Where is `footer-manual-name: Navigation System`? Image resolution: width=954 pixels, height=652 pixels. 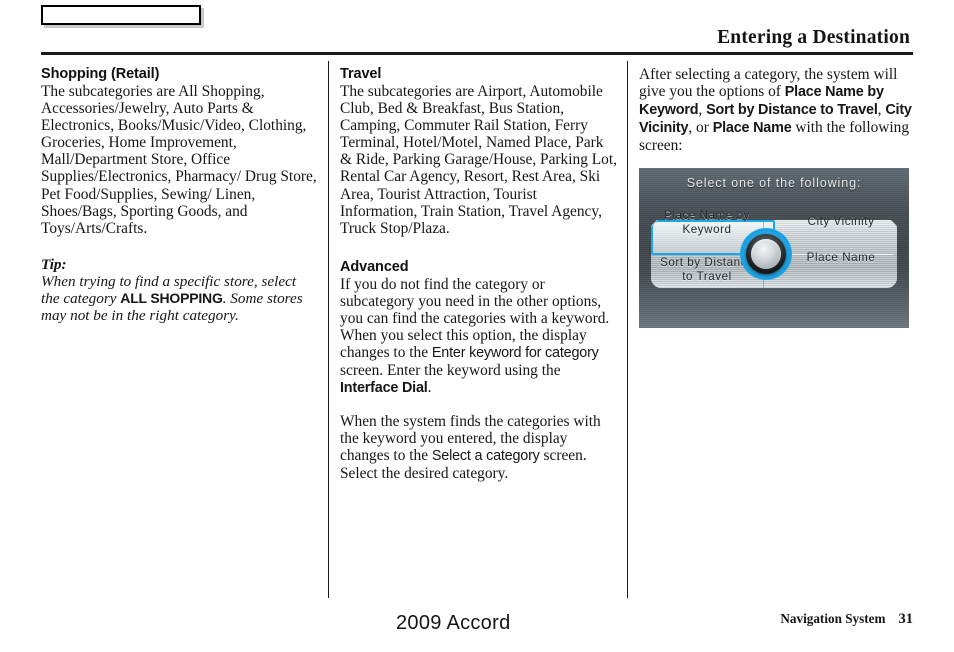
footer-manual-name: Navigation System is located at coordinates (833, 618).